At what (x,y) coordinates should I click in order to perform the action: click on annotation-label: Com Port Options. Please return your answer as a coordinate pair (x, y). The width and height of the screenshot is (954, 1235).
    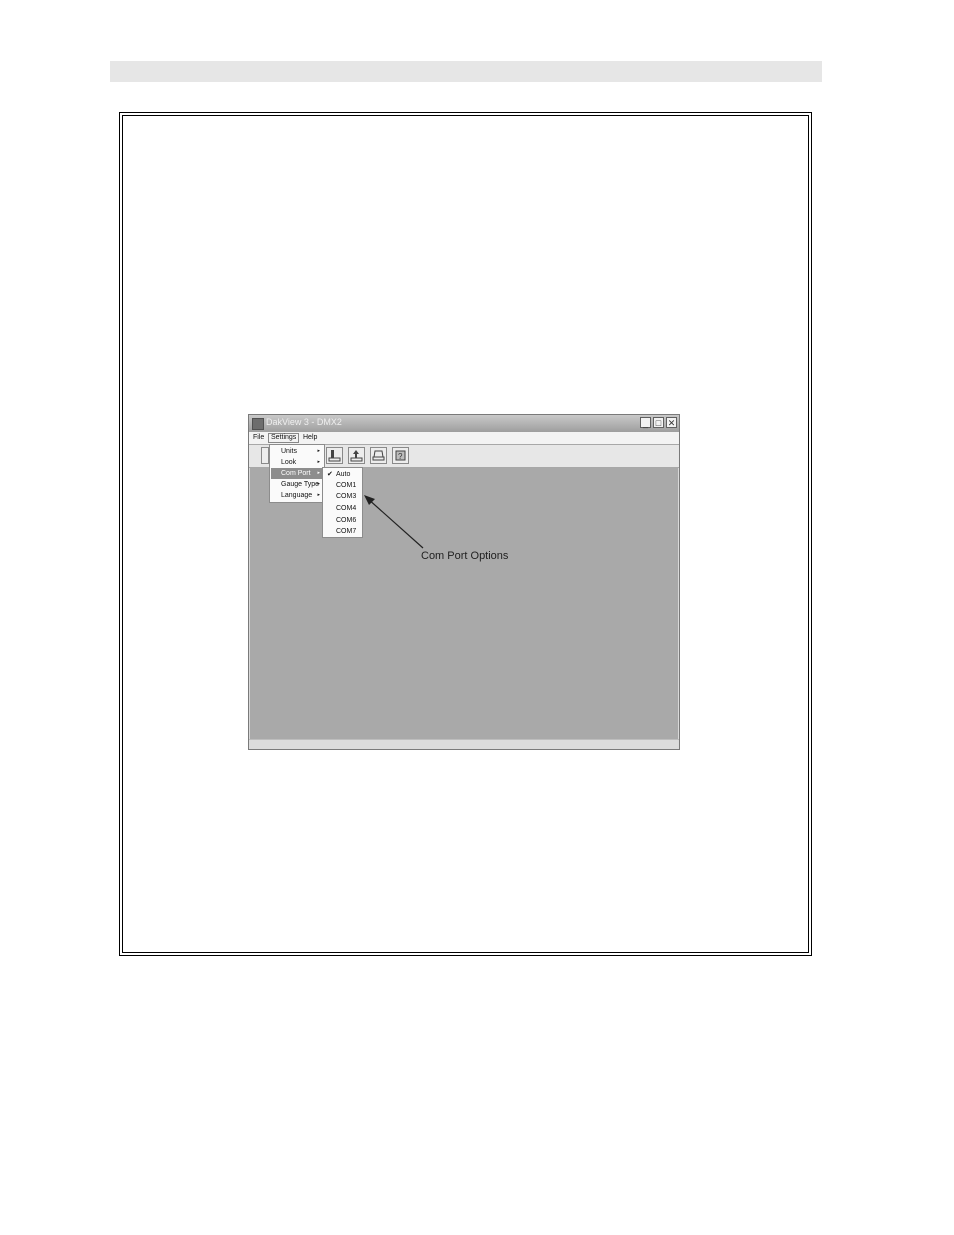
    Looking at the image, I should click on (465, 556).